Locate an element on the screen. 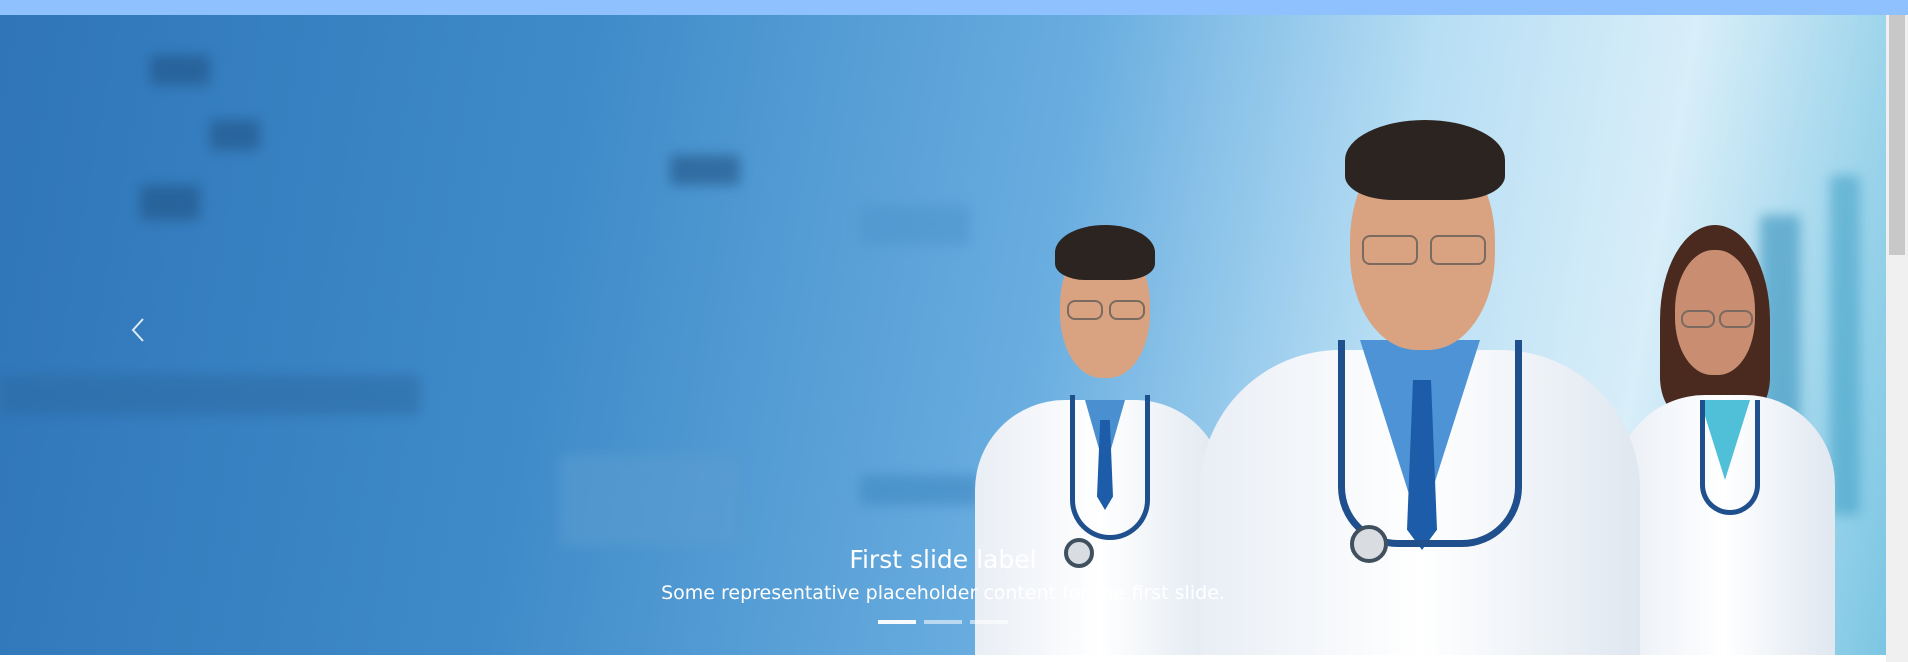 The image size is (1908, 662). page-scrollbar is located at coordinates (1897, 338).